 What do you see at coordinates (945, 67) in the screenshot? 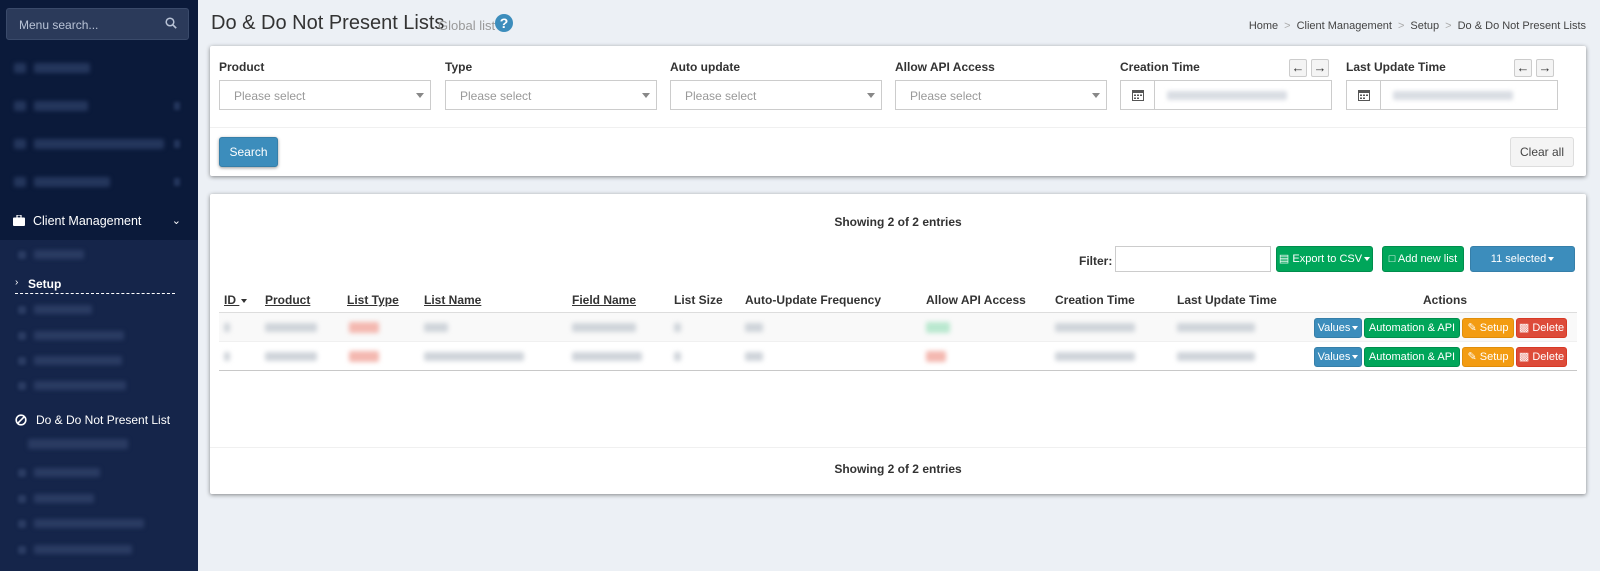
I see `api-access-label: Allow API Access` at bounding box center [945, 67].